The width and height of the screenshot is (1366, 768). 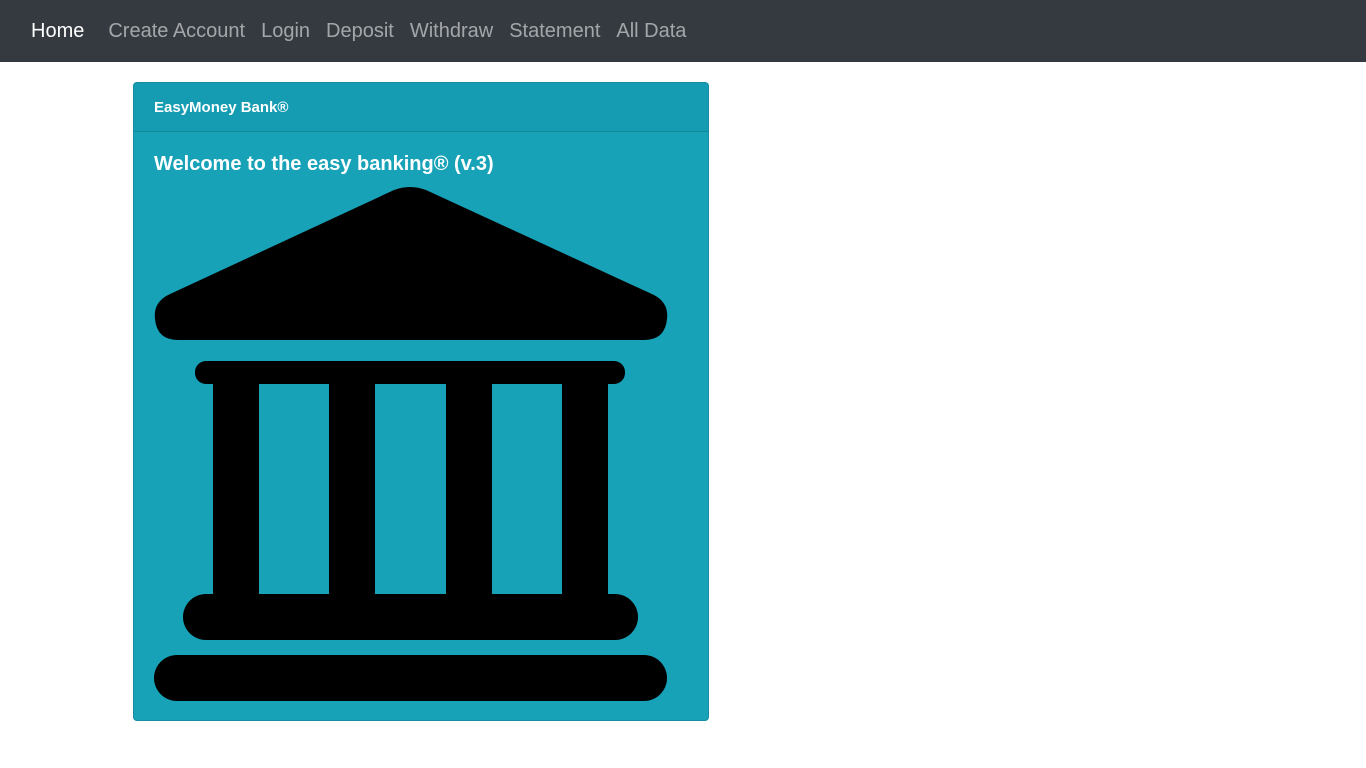 I want to click on nav-home-link: Home, so click(x=57, y=31).